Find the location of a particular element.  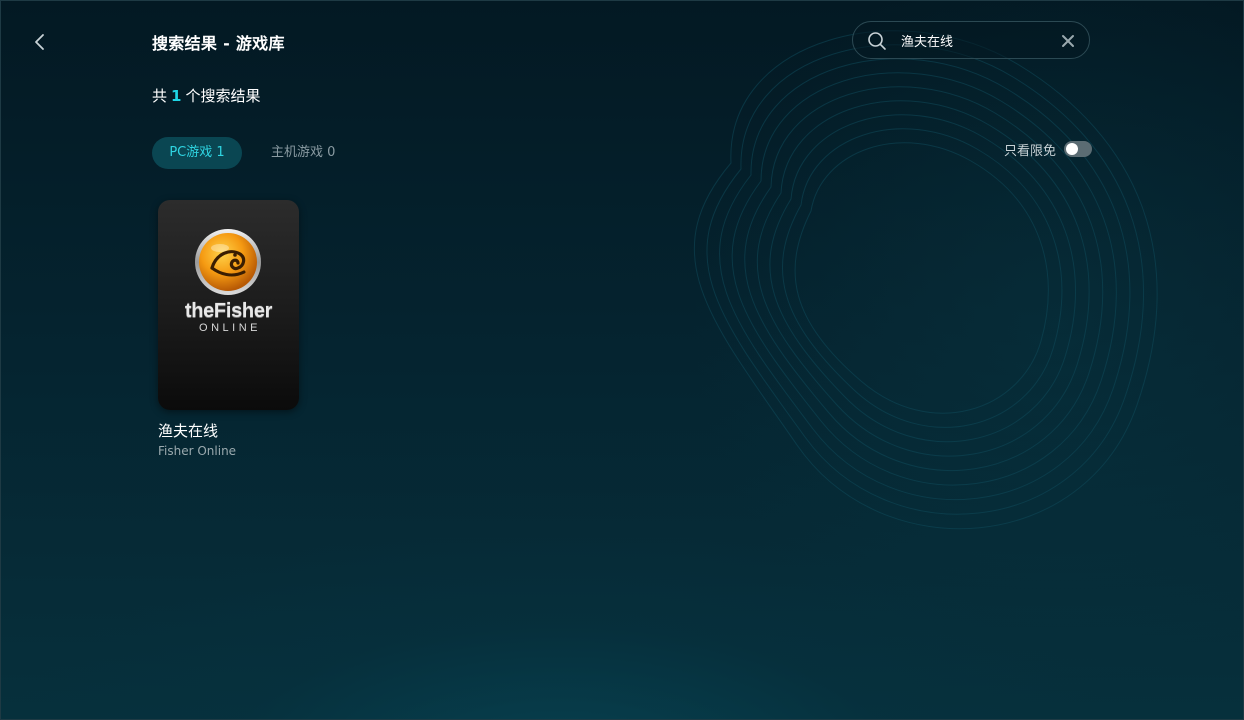

game-cover-image: theFisher ONLINE is located at coordinates (228, 305).